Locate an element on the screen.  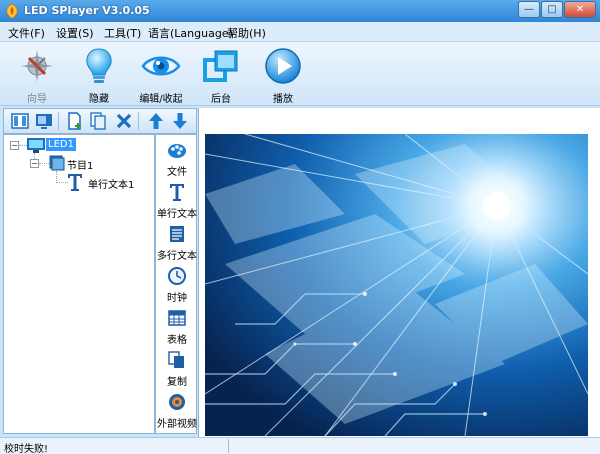
status-bar: 校时失败! is located at coordinates (300, 445).